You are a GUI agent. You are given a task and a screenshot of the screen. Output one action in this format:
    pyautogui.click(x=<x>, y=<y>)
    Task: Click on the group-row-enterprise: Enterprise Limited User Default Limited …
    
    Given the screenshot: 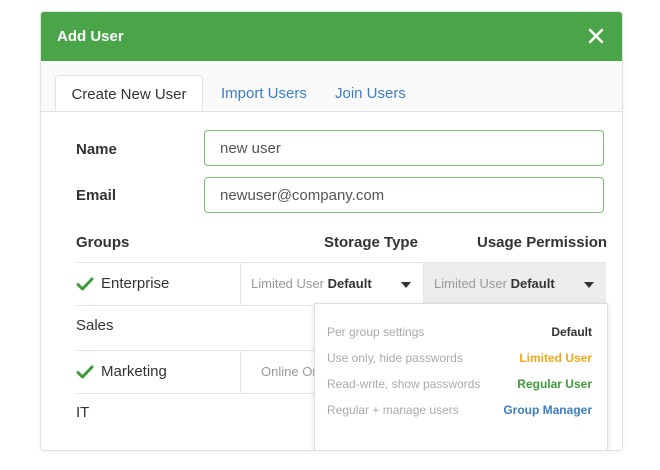 What is the action you would take?
    pyautogui.click(x=341, y=284)
    